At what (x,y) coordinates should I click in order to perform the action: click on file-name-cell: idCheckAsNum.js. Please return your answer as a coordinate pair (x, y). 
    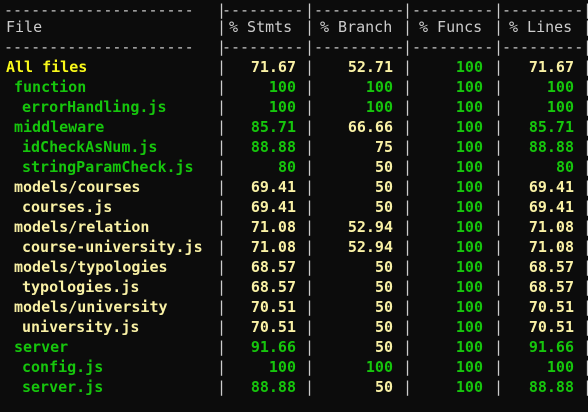
    Looking at the image, I should click on (90, 147).